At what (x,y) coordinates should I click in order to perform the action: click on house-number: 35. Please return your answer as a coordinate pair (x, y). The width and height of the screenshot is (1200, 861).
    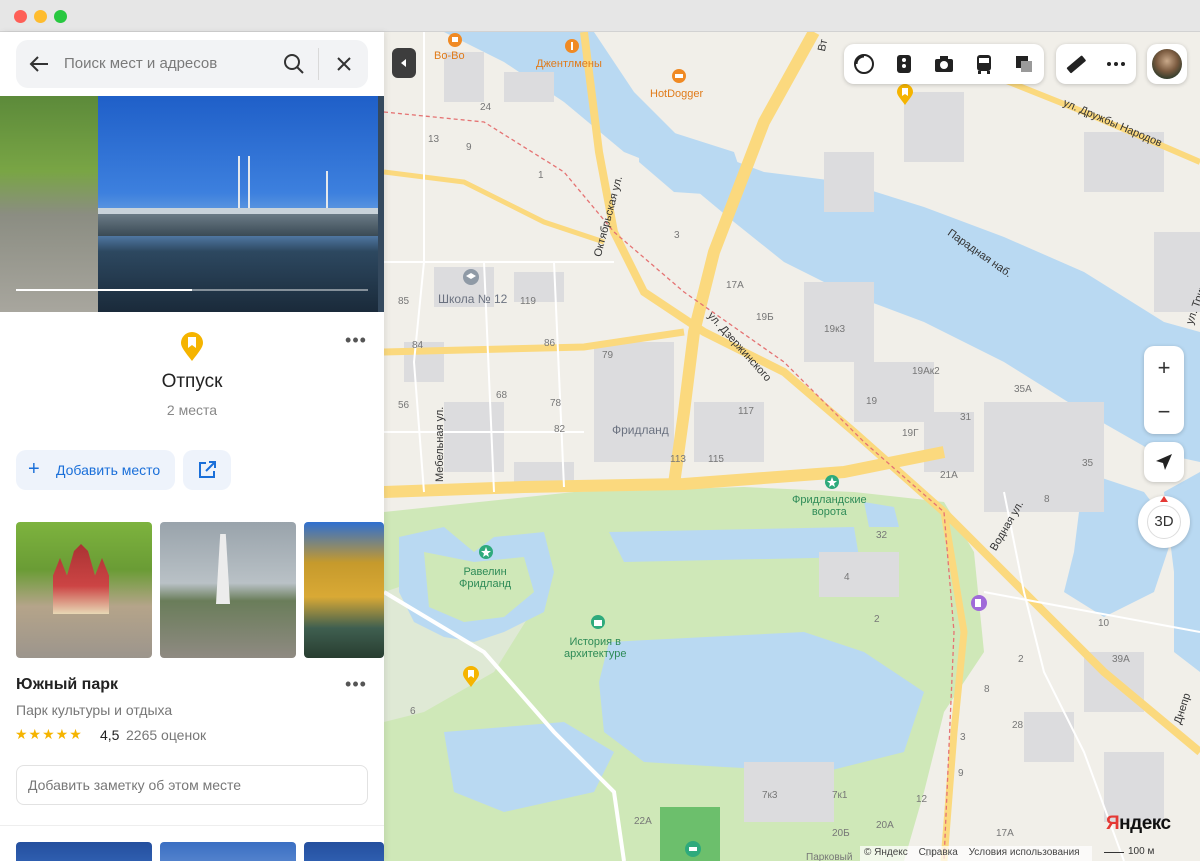
    Looking at the image, I should click on (1088, 463).